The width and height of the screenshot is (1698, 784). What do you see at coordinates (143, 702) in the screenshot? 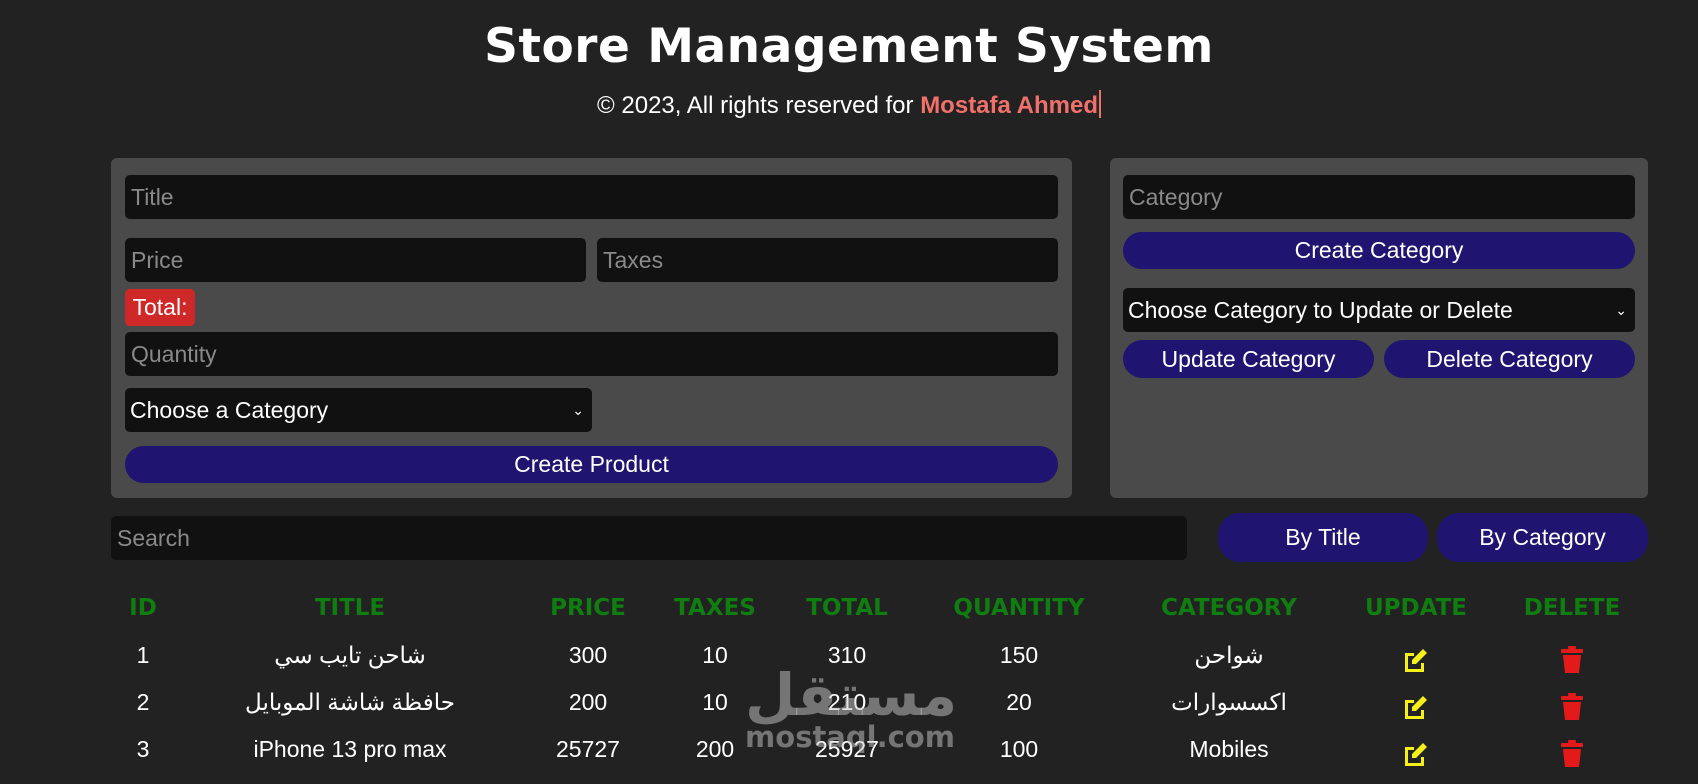
I see `cell-id: 2` at bounding box center [143, 702].